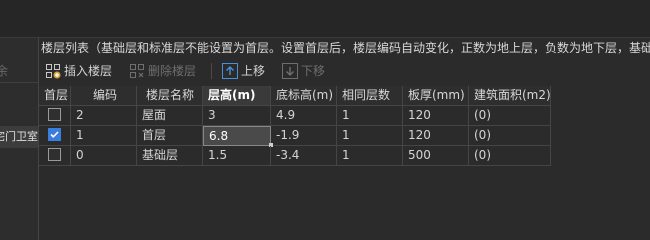 Image resolution: width=650 pixels, height=240 pixels. What do you see at coordinates (104, 136) in the screenshot?
I see `table-cell-code: 1` at bounding box center [104, 136].